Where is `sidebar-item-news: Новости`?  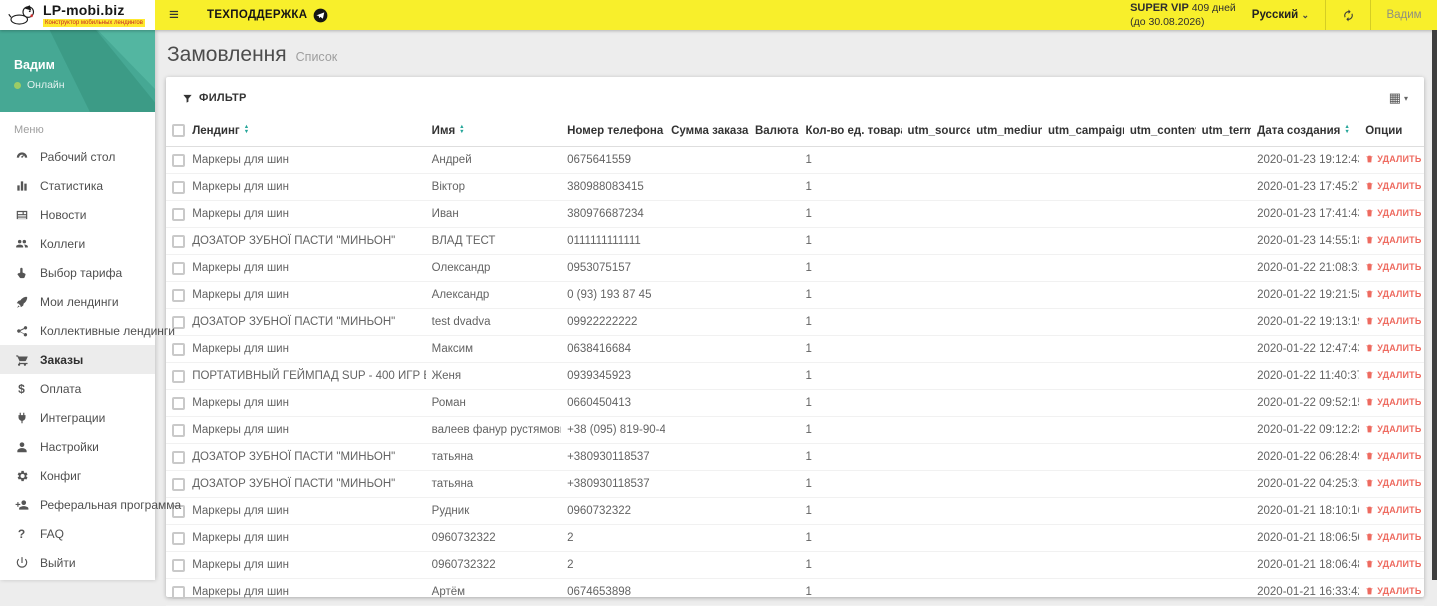
sidebar-item-news: Новости is located at coordinates (77, 214).